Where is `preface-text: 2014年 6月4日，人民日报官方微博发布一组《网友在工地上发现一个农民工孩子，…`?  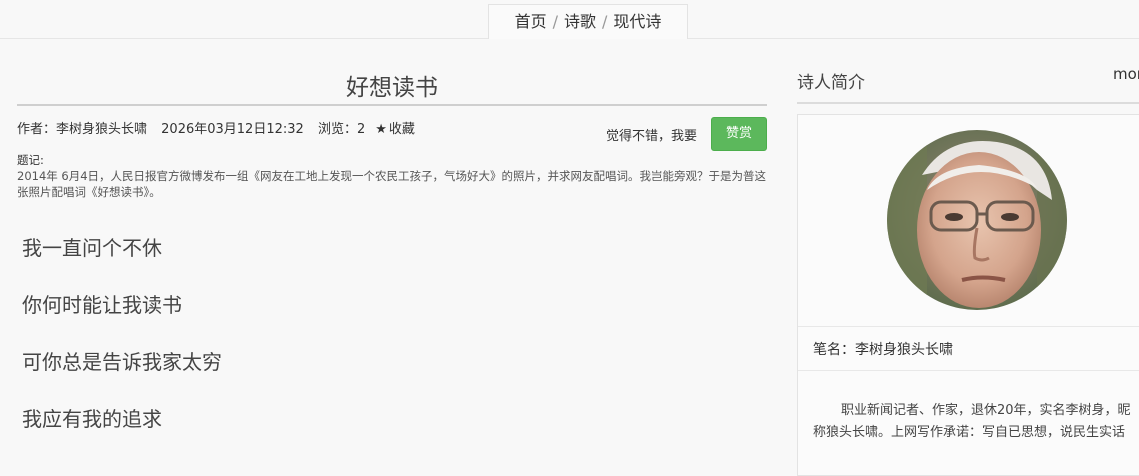 preface-text: 2014年 6月4日，人民日报官方微博发布一组《网友在工地上发现一个农民工孩子，… is located at coordinates (392, 184).